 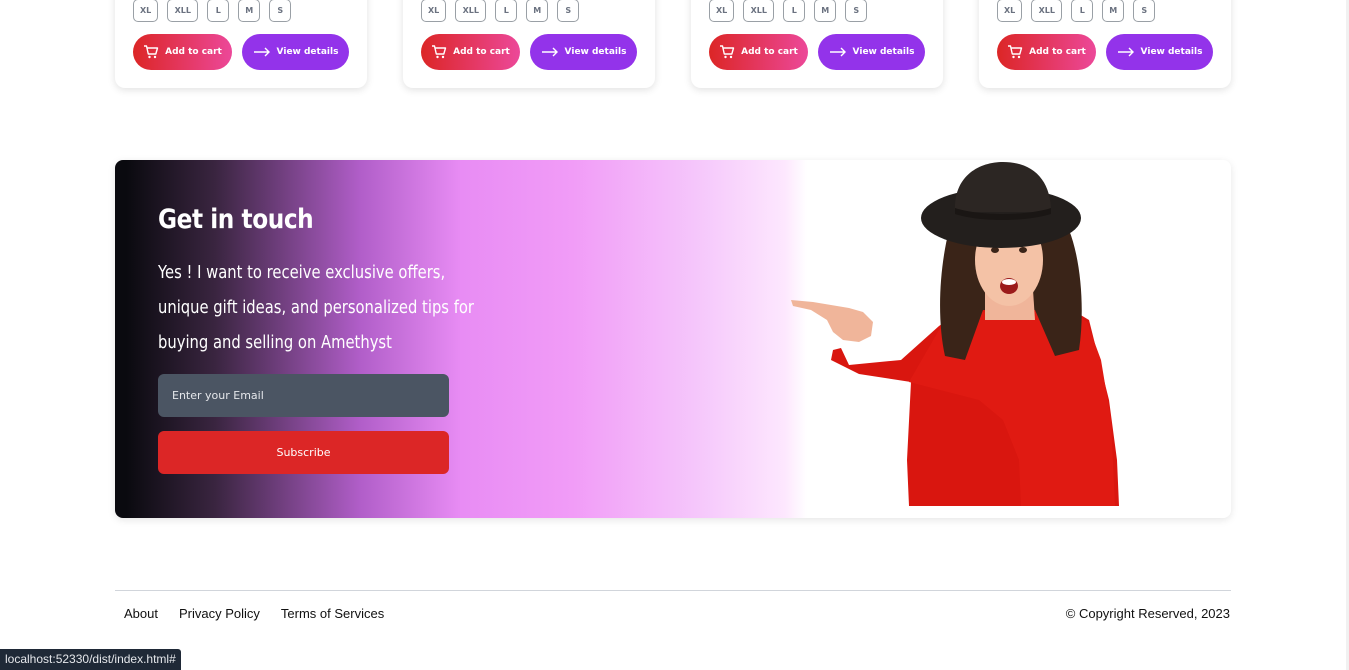 I want to click on footer-links: About Privacy Policy Terms of Services, so click(x=254, y=613).